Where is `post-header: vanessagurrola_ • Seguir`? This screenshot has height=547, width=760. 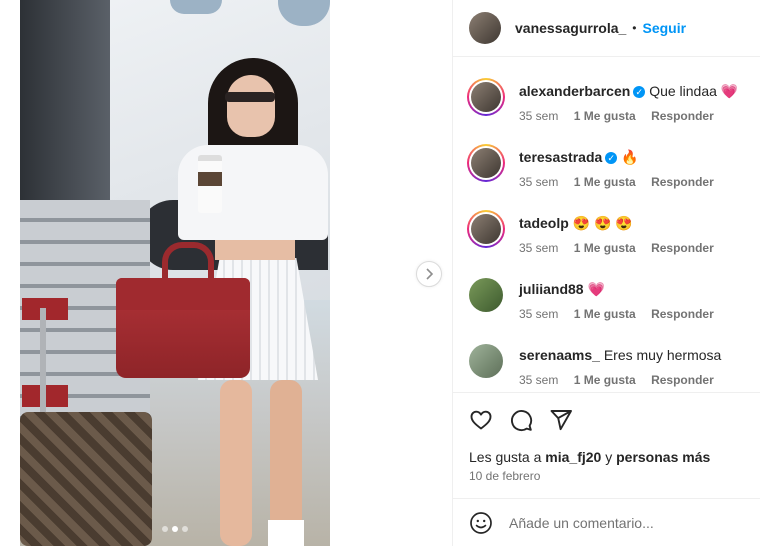 post-header: vanessagurrola_ • Seguir is located at coordinates (606, 28).